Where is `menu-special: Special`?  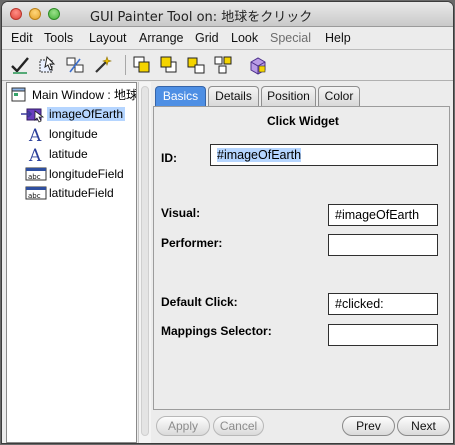 menu-special: Special is located at coordinates (290, 38).